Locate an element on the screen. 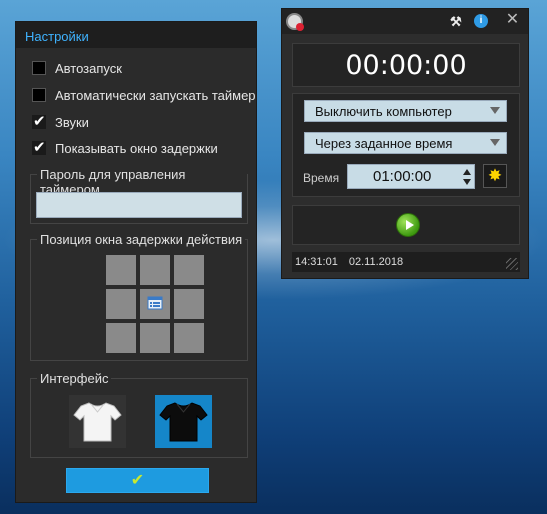 Image resolution: width=547 pixels, height=514 pixels. theme-black-option is located at coordinates (183, 421).